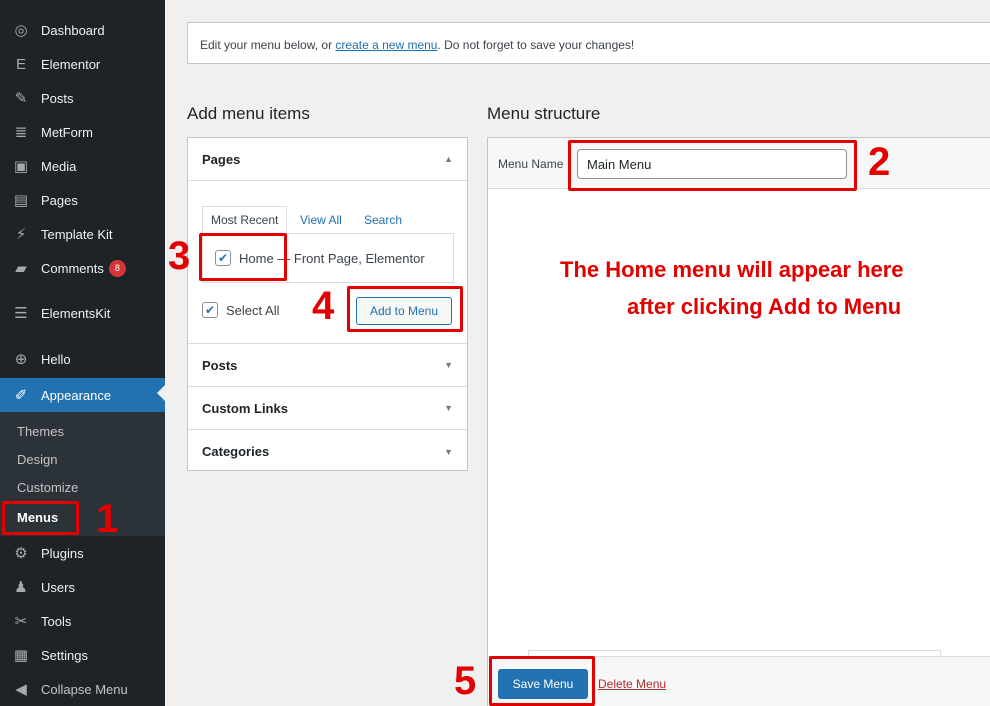 This screenshot has height=706, width=990. I want to click on select-all-checkbox: ✔, so click(210, 310).